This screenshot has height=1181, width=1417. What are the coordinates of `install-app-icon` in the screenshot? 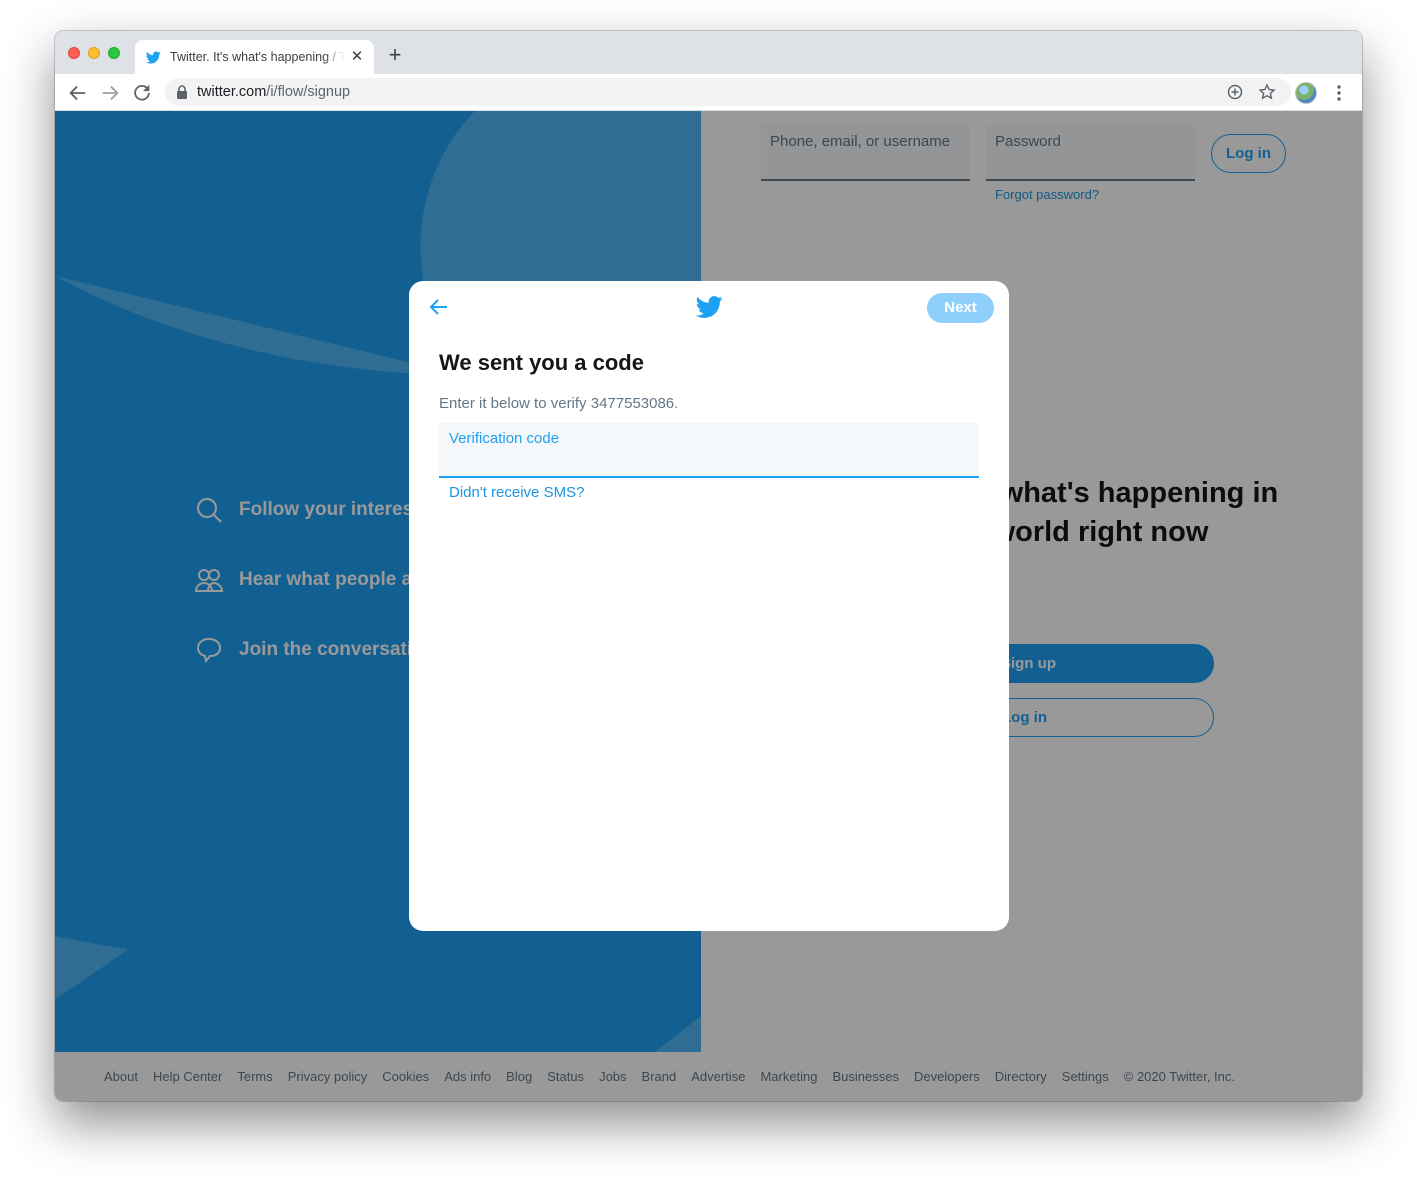 It's located at (1235, 92).